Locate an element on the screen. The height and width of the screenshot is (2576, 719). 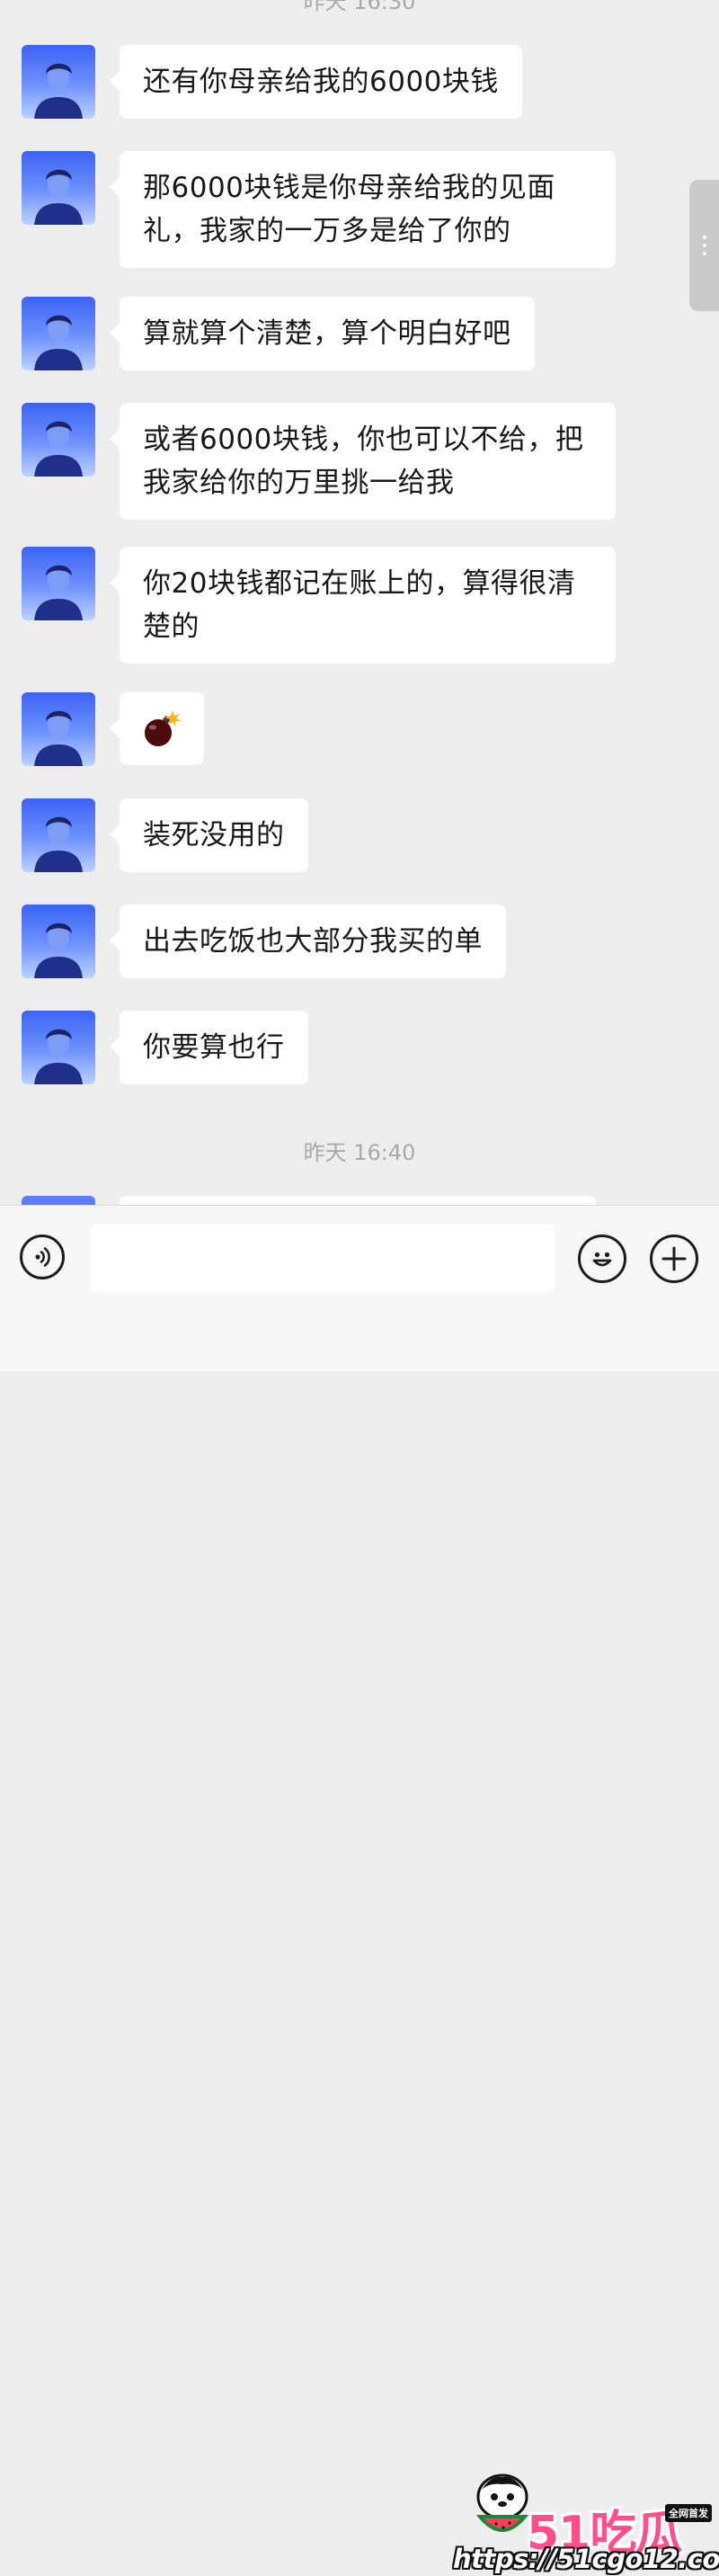
message-row: 你要算也行 is located at coordinates (165, 1048).